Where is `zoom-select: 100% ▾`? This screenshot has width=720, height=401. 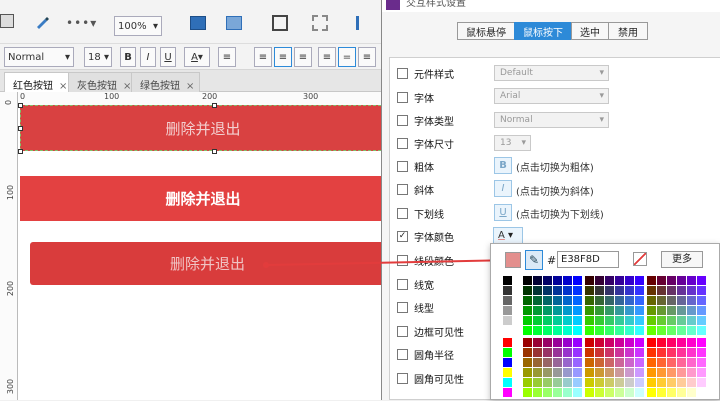 zoom-select: 100% ▾ is located at coordinates (138, 26).